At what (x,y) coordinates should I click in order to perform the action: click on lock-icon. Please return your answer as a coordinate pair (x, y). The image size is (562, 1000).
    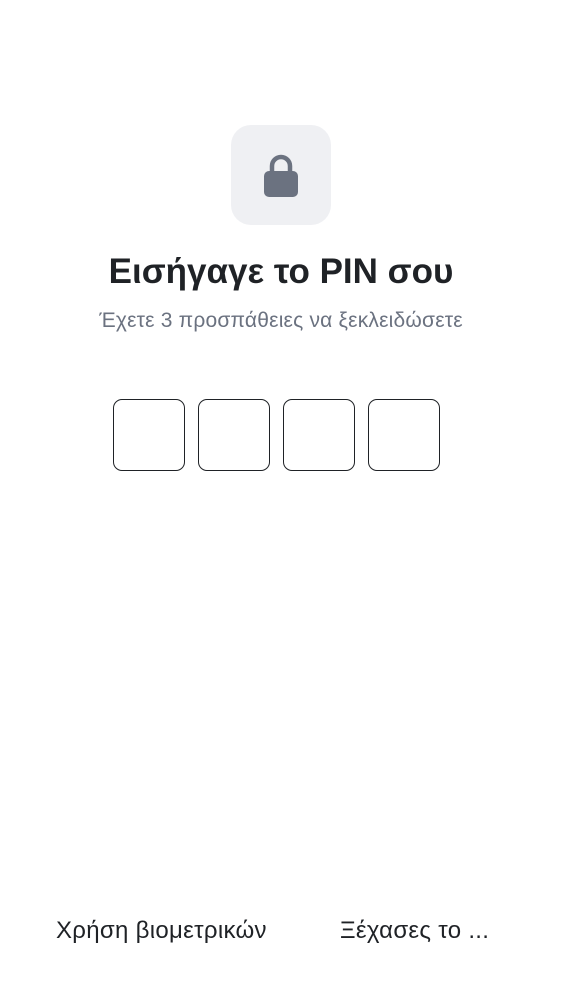
    Looking at the image, I should click on (281, 175).